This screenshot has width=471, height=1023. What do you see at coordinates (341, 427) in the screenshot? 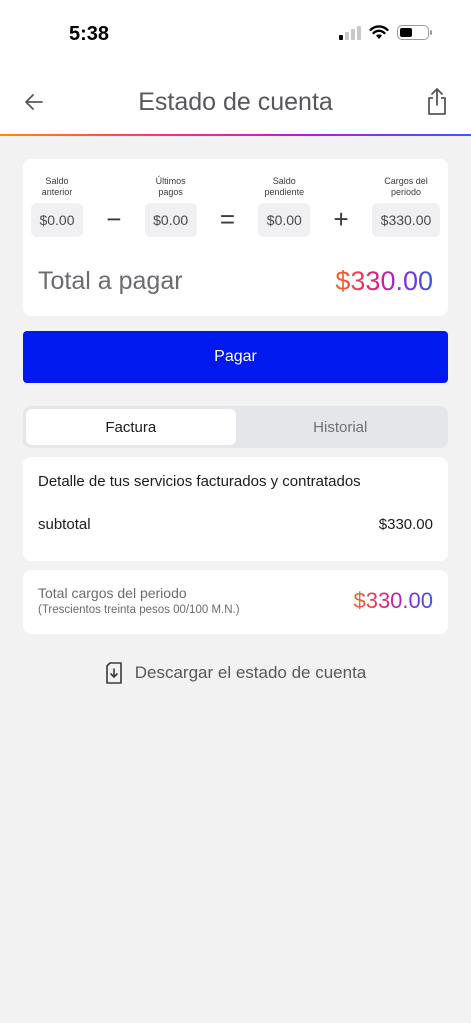
I see `tab-historial: Historial` at bounding box center [341, 427].